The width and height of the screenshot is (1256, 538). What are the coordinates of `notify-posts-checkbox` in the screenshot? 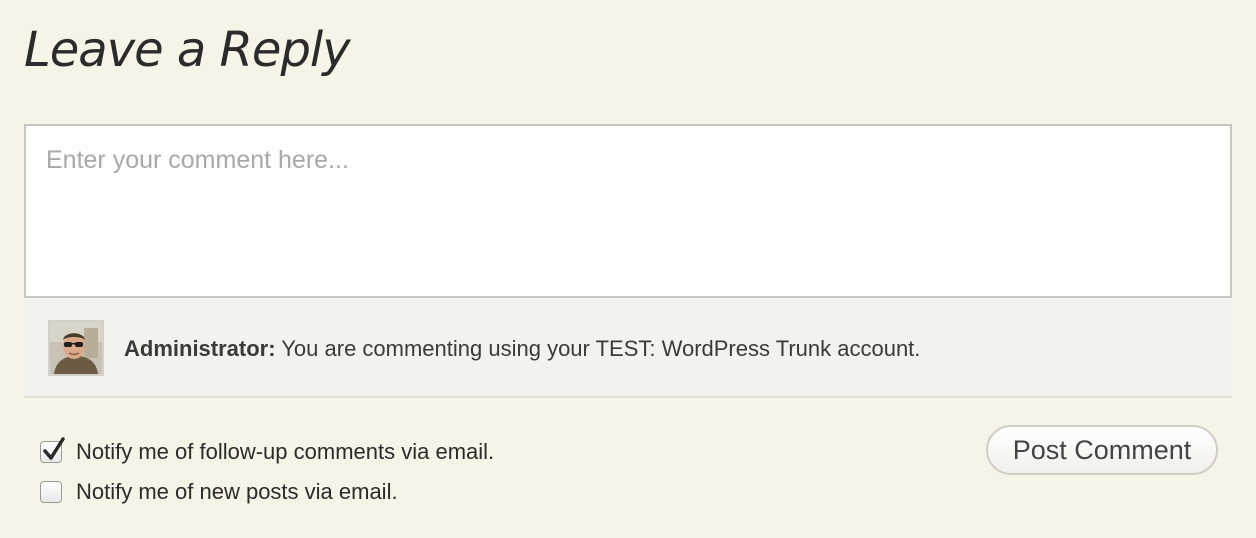 It's located at (51, 492).